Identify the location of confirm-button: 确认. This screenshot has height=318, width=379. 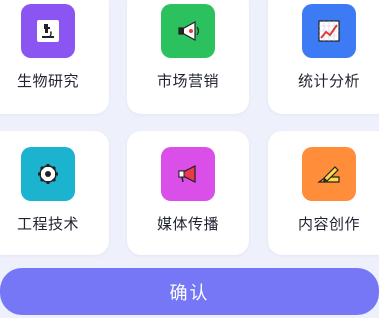
(189, 291).